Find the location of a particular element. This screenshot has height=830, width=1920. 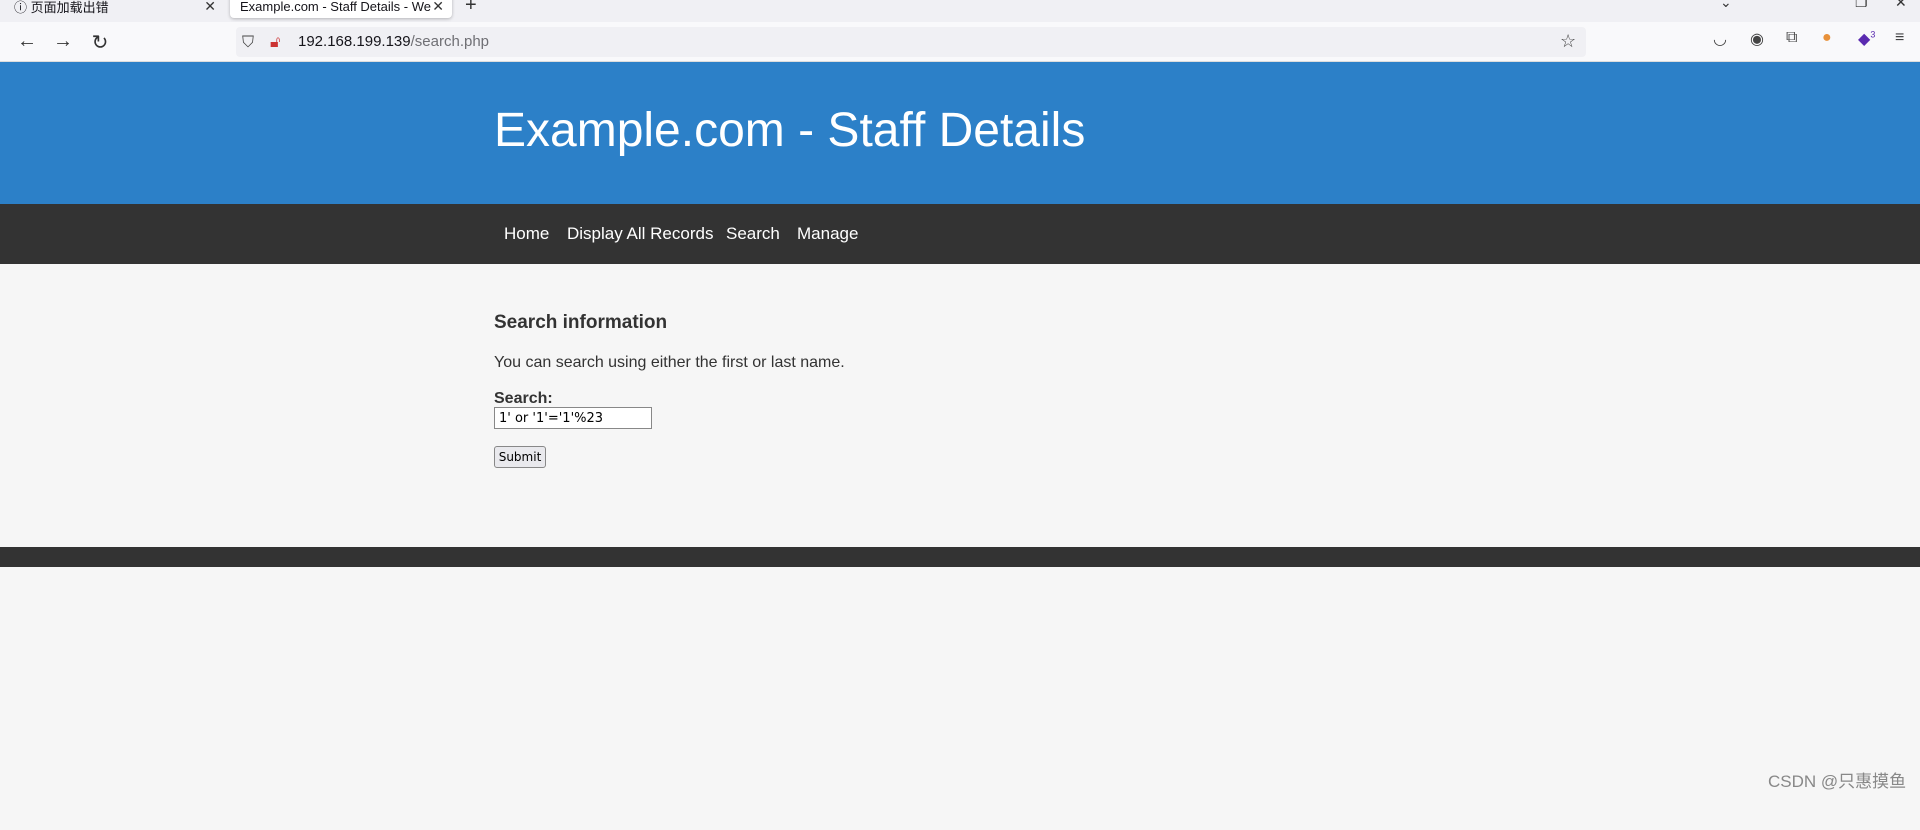

bookmark-star-icon: ☆ is located at coordinates (1568, 41).